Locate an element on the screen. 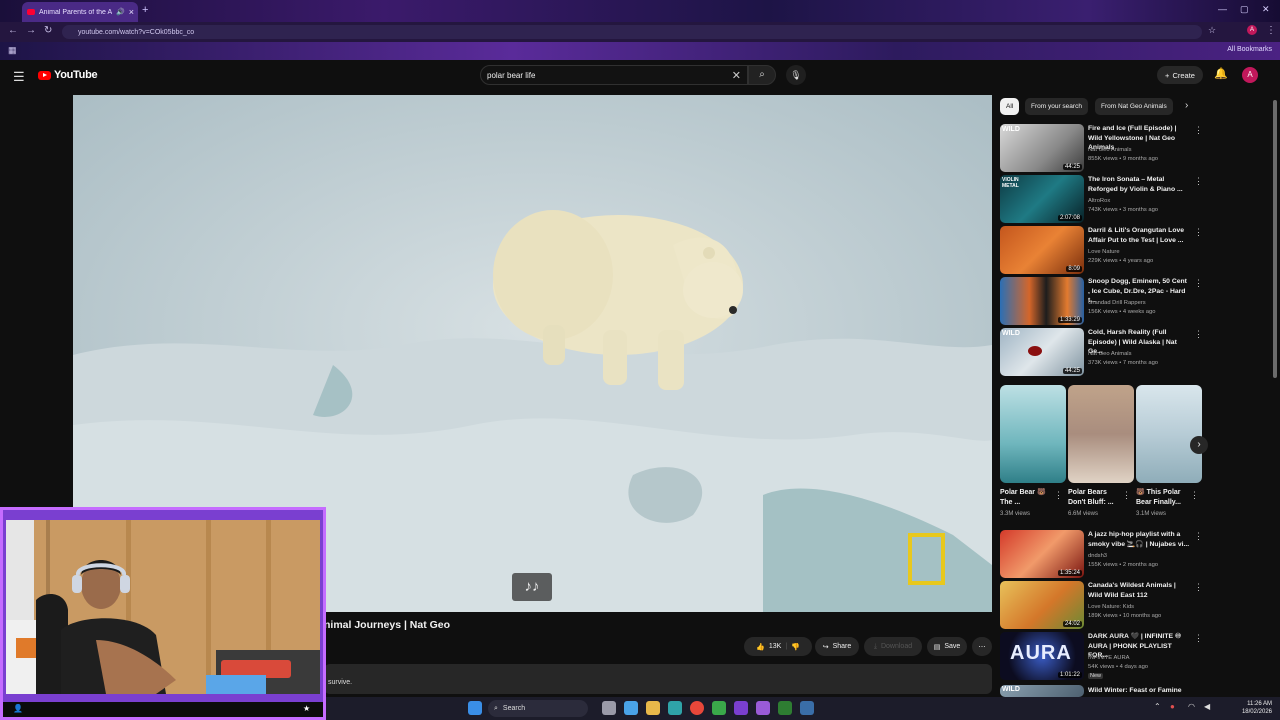  wifi-icon: ◠ is located at coordinates (1191, 706).